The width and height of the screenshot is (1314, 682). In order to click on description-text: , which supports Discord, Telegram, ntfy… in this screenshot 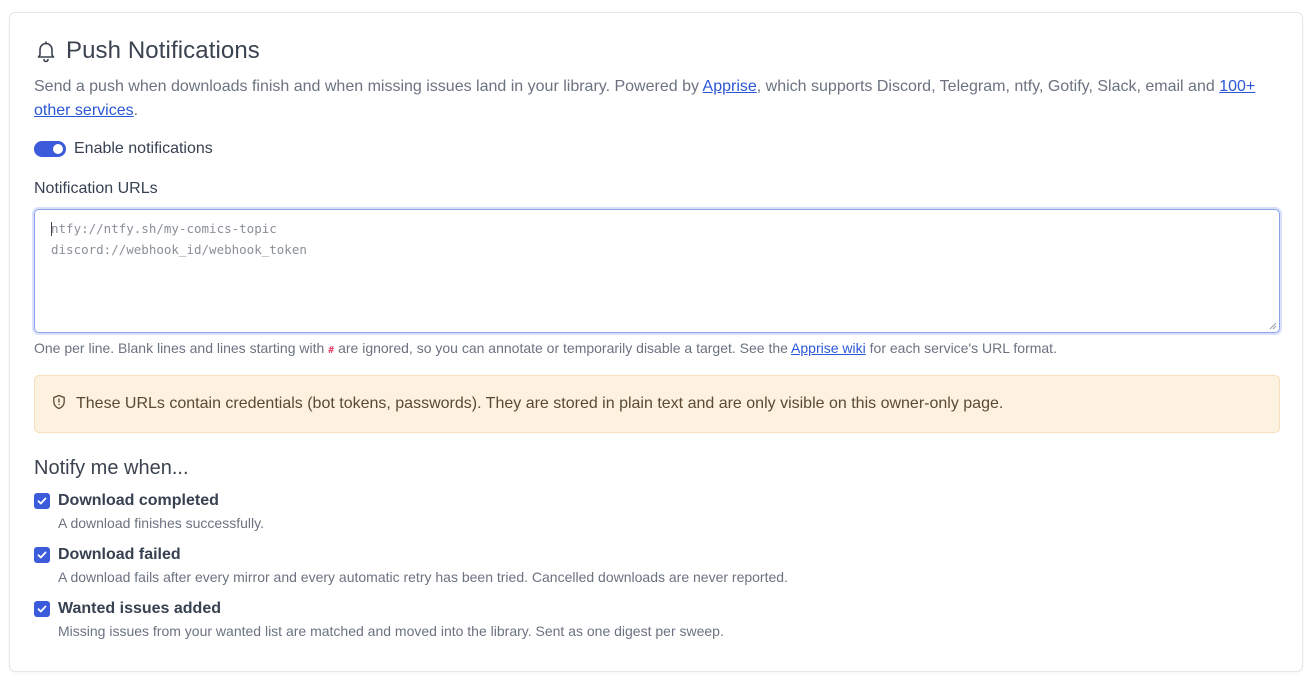, I will do `click(988, 86)`.